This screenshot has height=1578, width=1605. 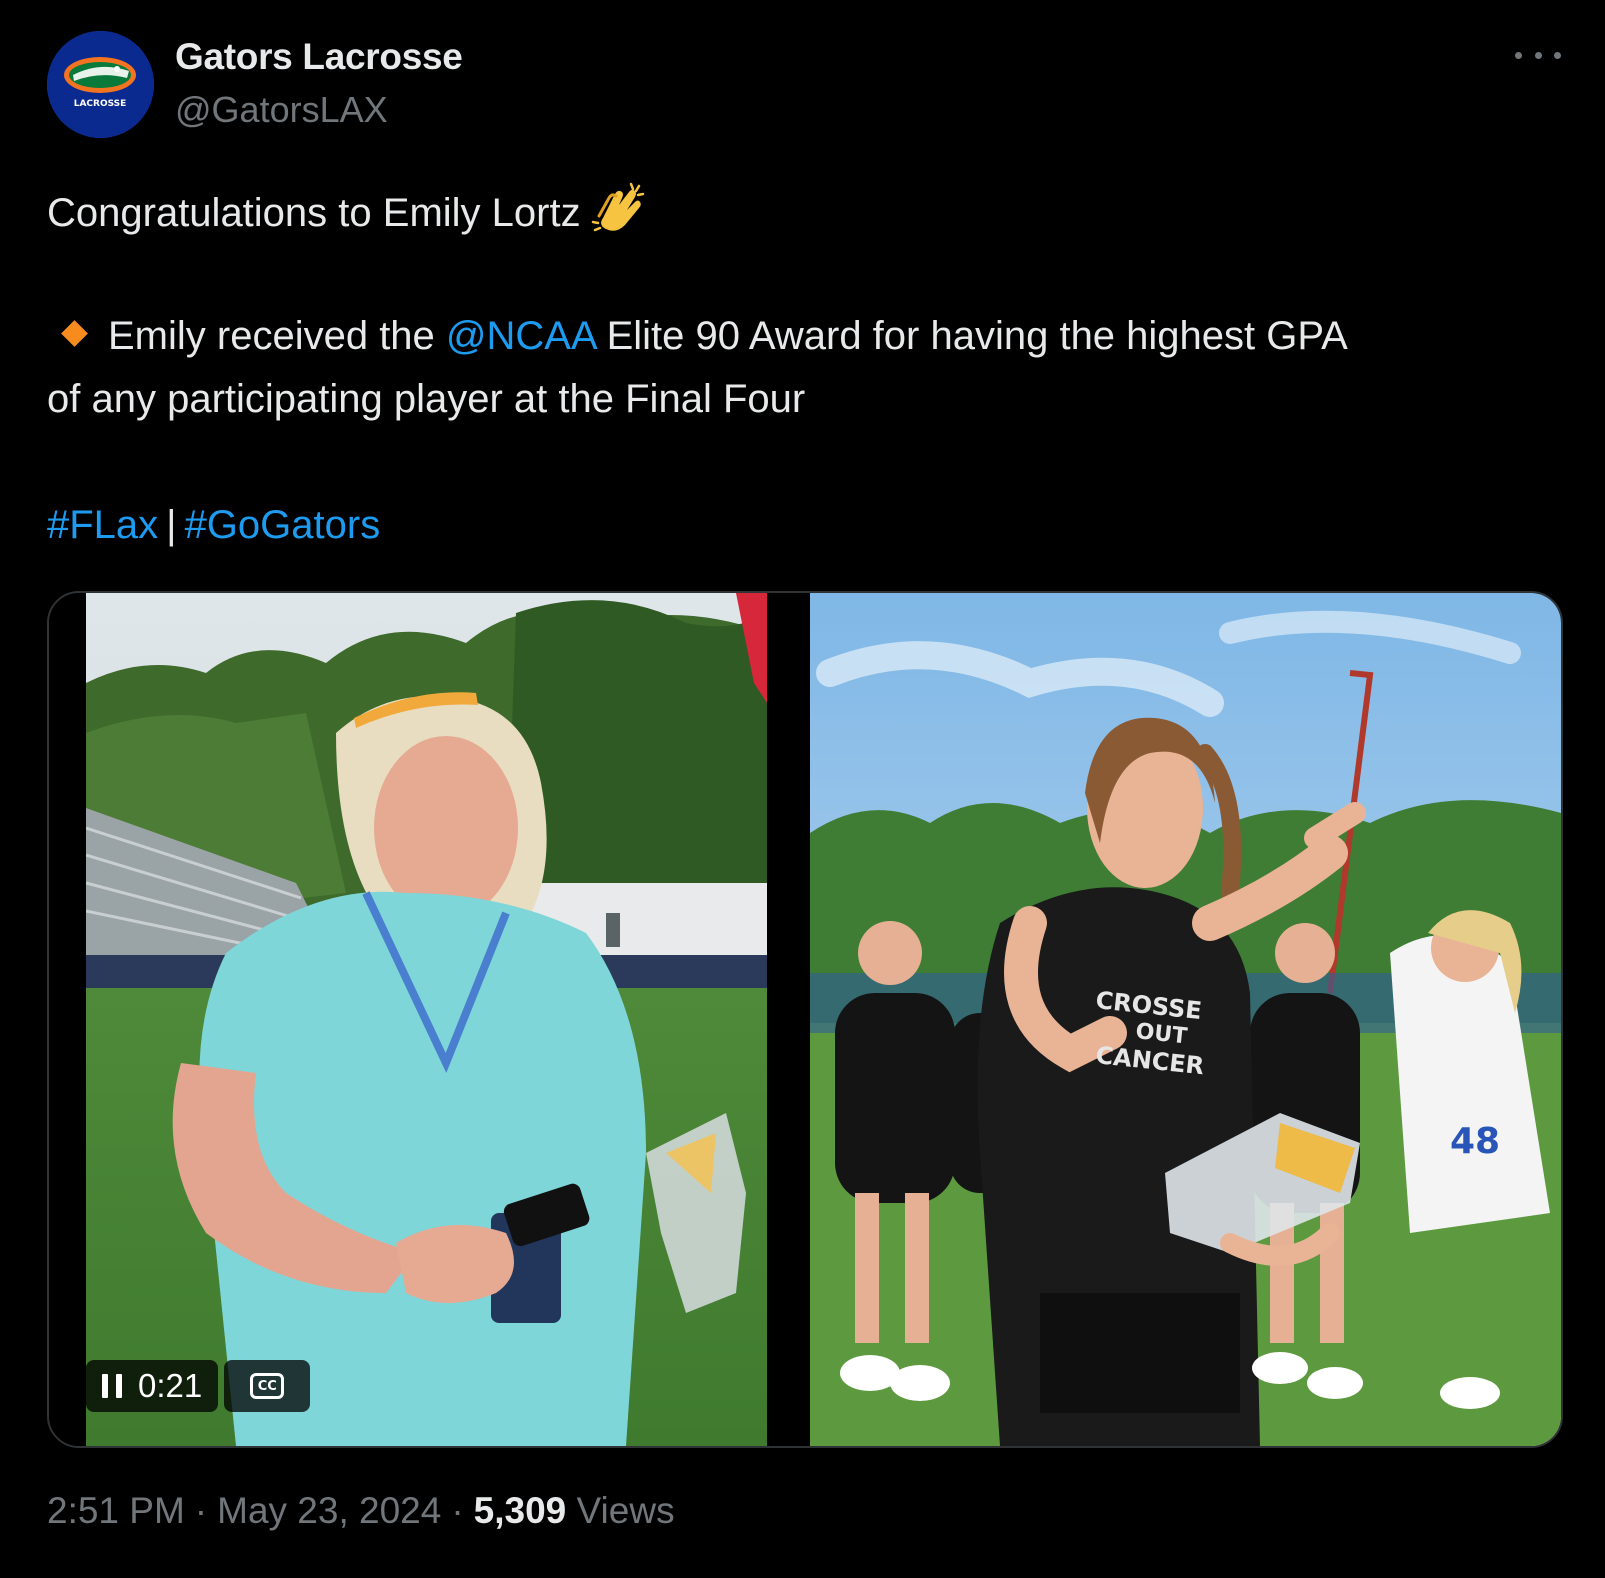 What do you see at coordinates (520, 1510) in the screenshot?
I see `views-count: 5,309` at bounding box center [520, 1510].